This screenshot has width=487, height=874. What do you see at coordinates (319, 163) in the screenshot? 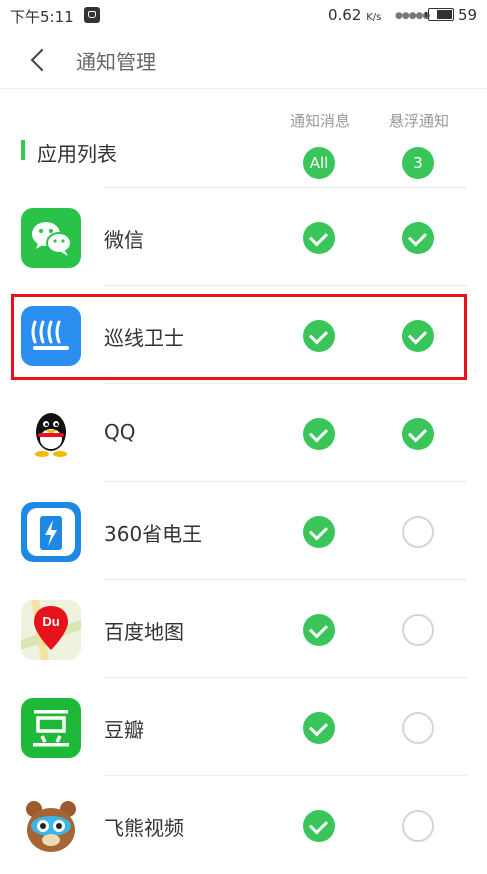
I see `notify-all-badge: All` at bounding box center [319, 163].